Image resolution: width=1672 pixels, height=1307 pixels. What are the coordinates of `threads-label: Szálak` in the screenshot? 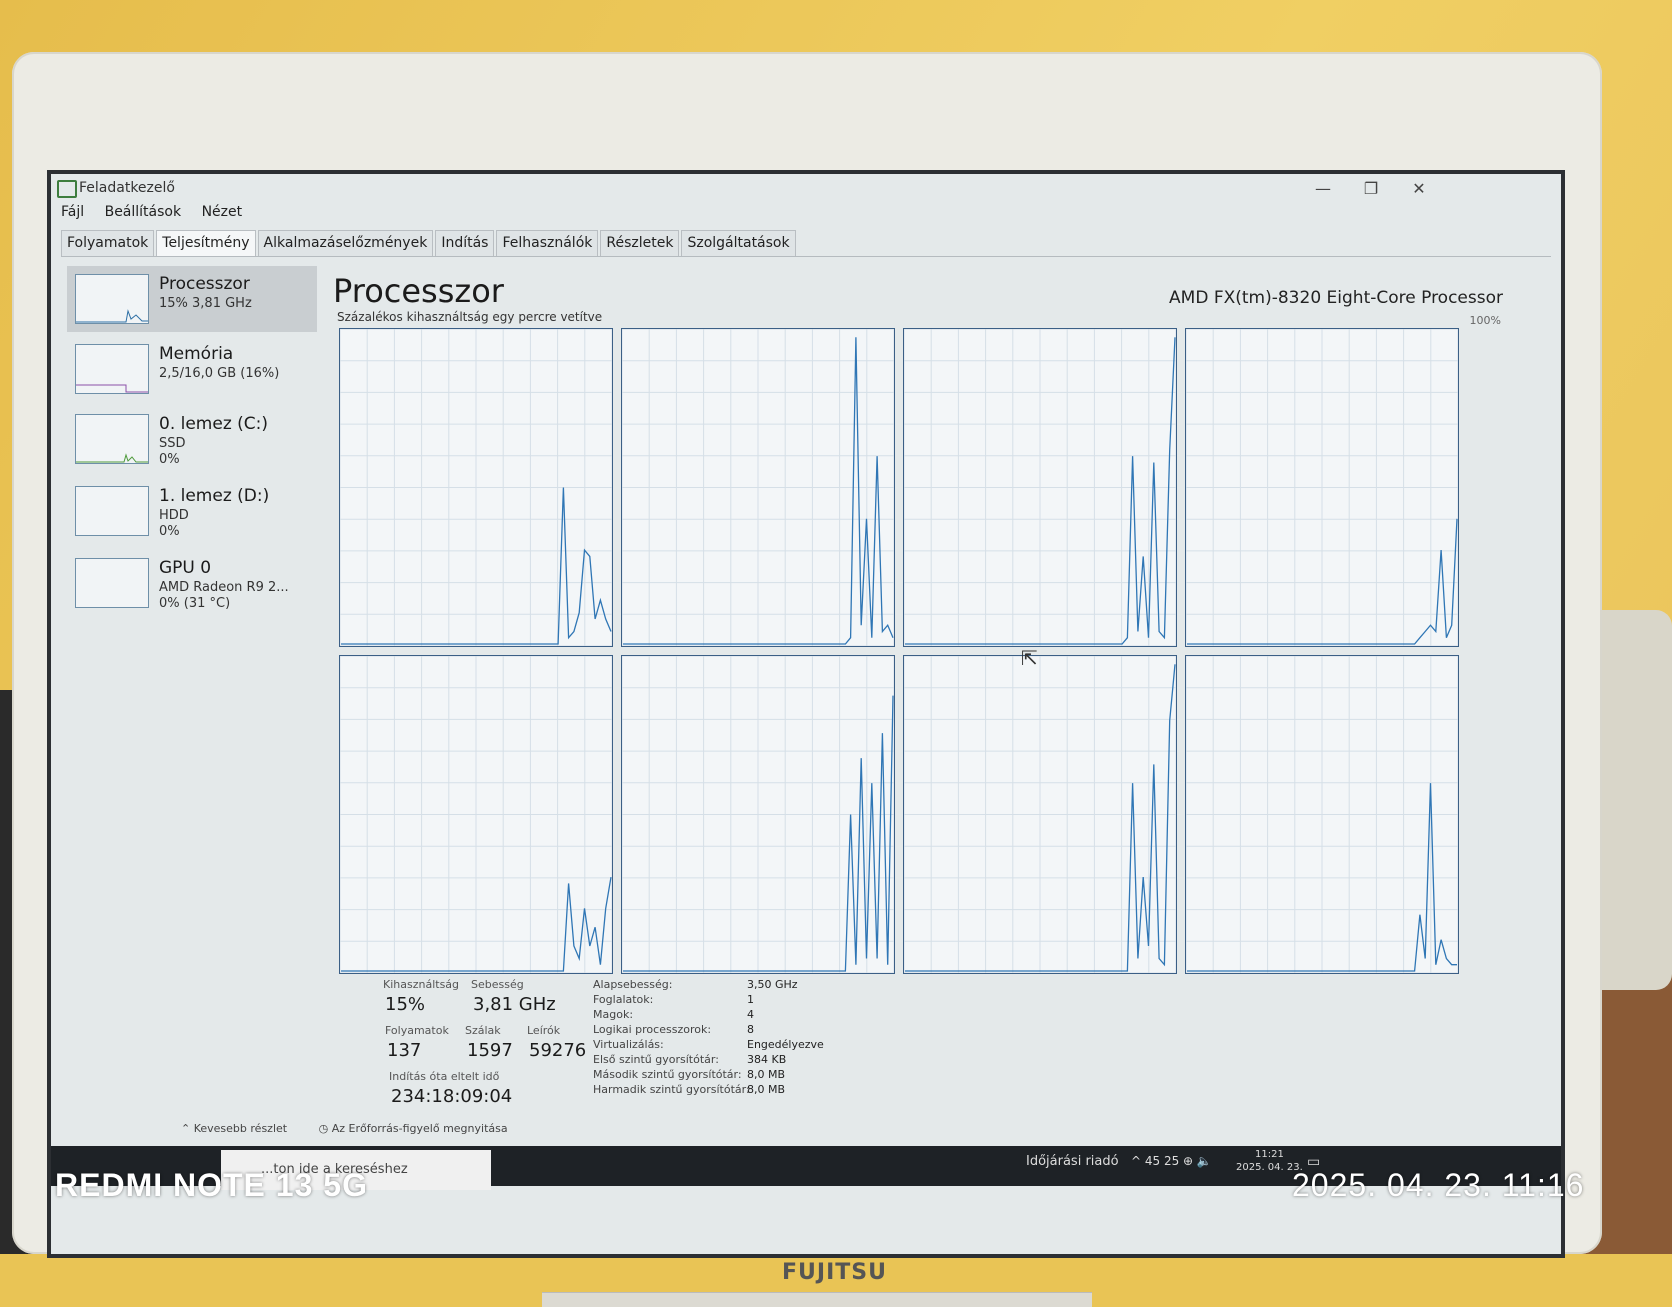 It's located at (483, 1030).